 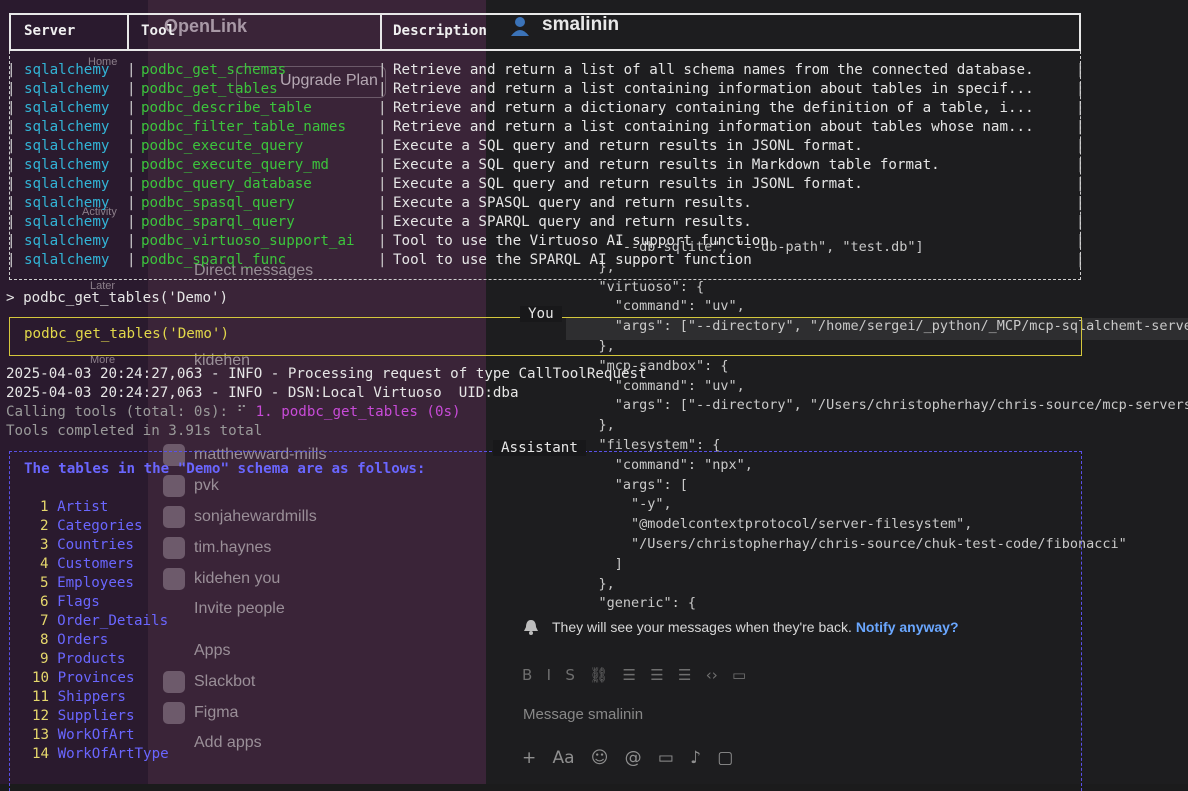 I want to click on list-item-name: WorkOfArt, so click(x=96, y=735).